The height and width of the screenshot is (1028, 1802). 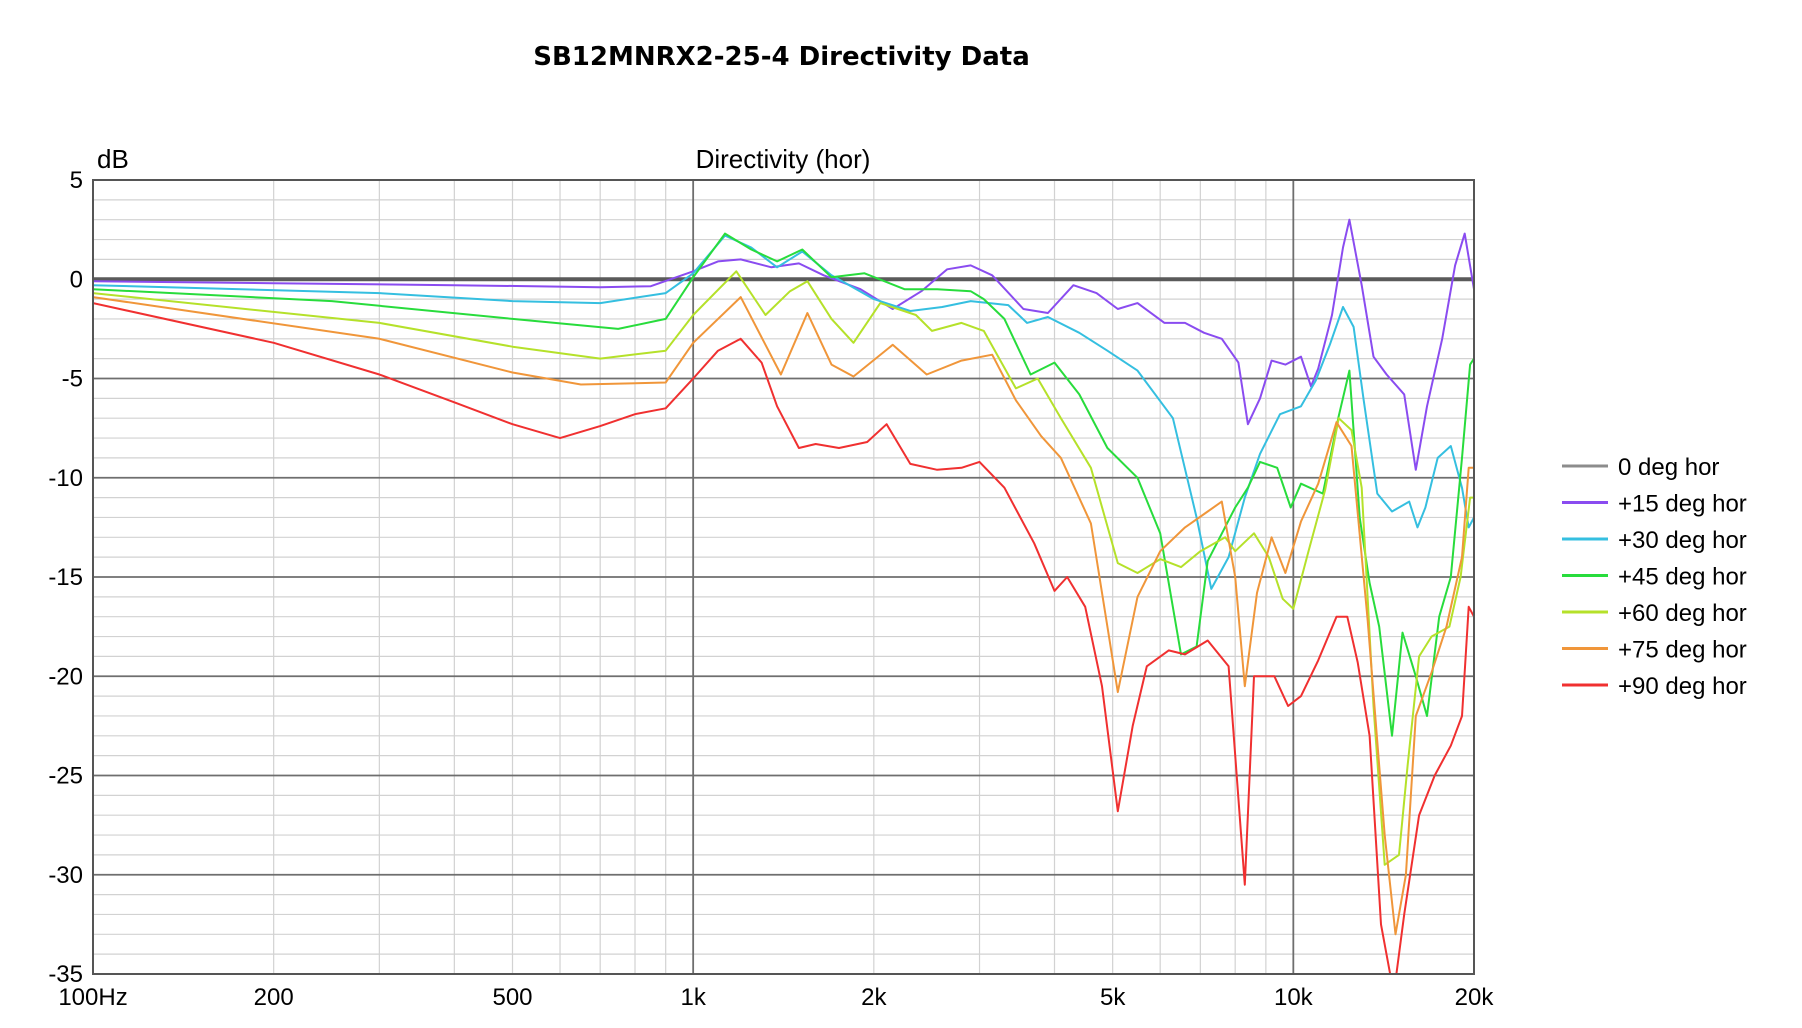 What do you see at coordinates (1113, 997) in the screenshot?
I see `x-tick-label: 5k` at bounding box center [1113, 997].